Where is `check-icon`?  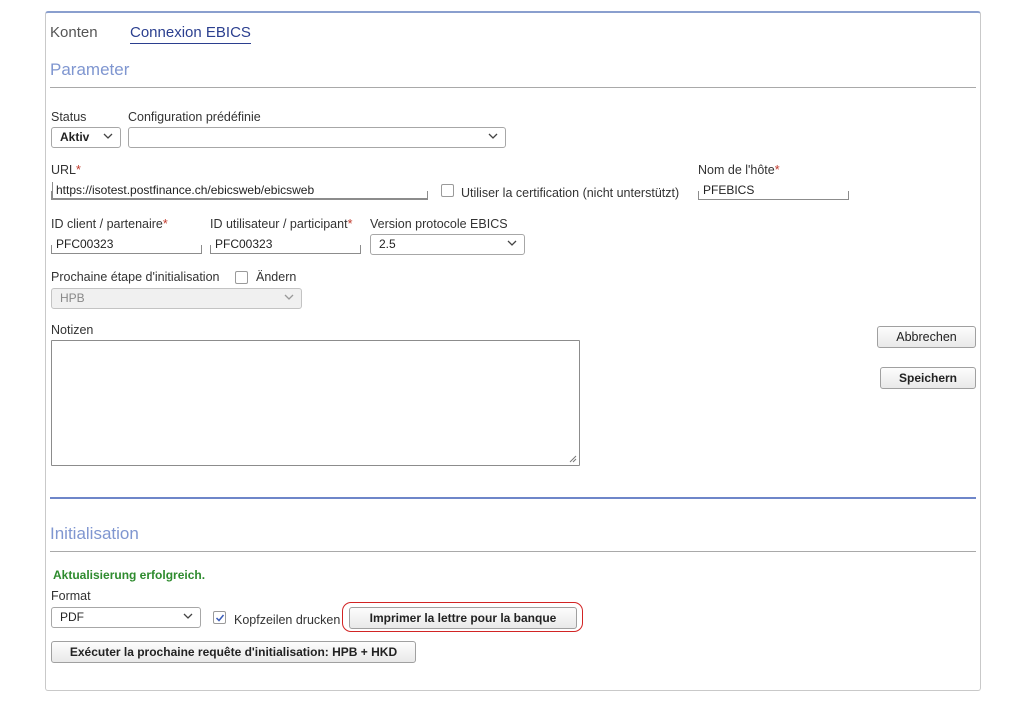
check-icon is located at coordinates (220, 618).